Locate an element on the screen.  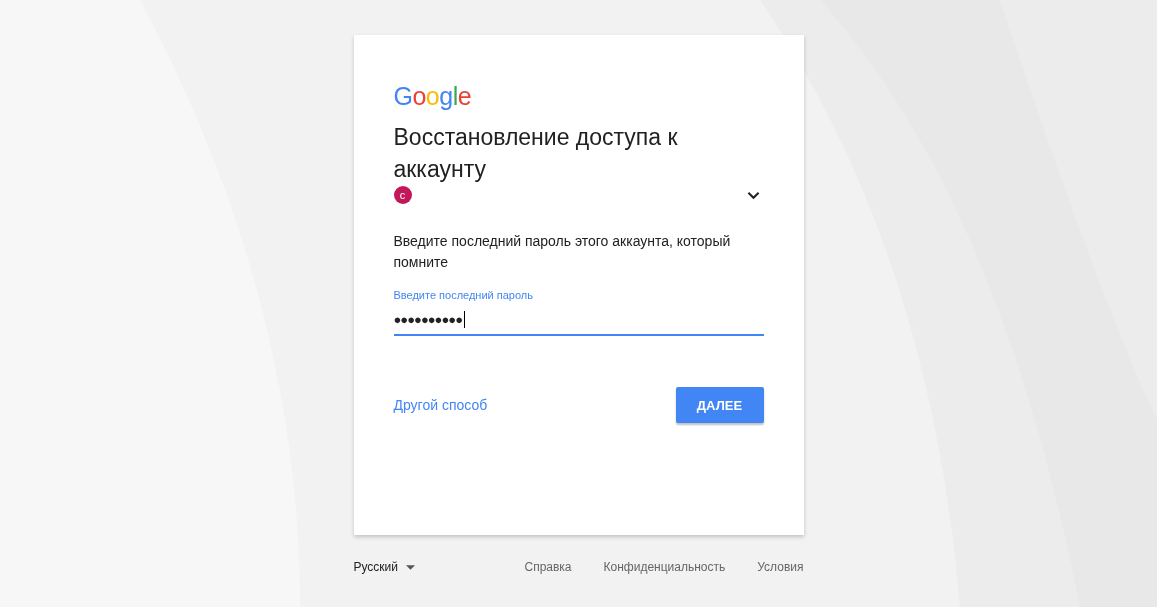
page-title: Восстановление доступа к аккаунту is located at coordinates (536, 153).